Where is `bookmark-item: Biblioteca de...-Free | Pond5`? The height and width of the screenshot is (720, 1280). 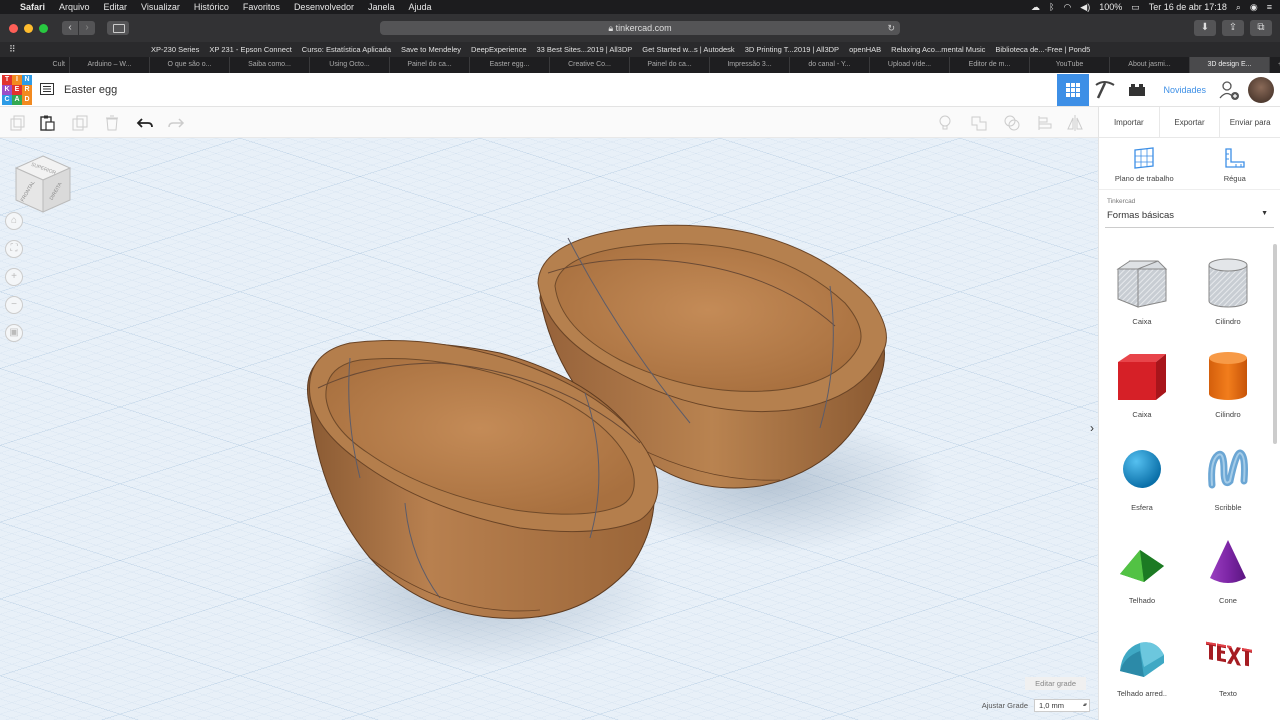 bookmark-item: Biblioteca de...-Free | Pond5 is located at coordinates (1042, 49).